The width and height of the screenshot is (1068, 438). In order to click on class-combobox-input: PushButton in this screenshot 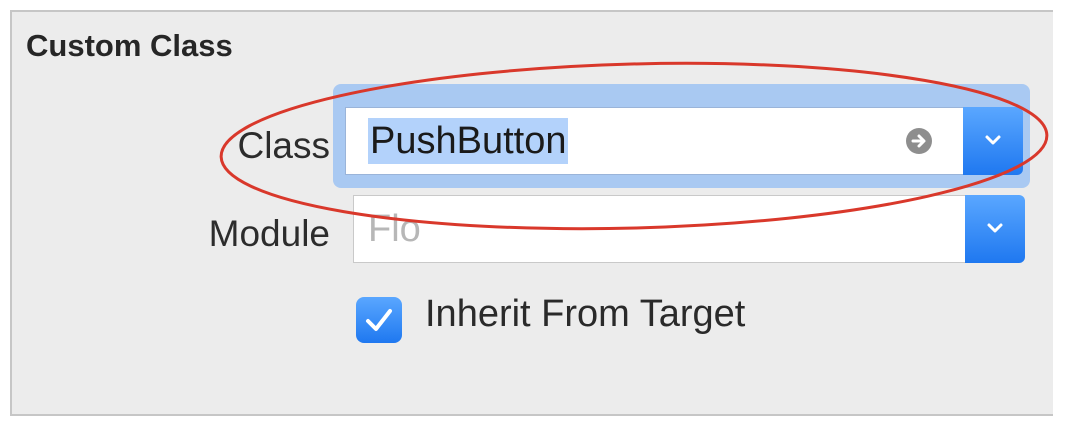, I will do `click(655, 141)`.